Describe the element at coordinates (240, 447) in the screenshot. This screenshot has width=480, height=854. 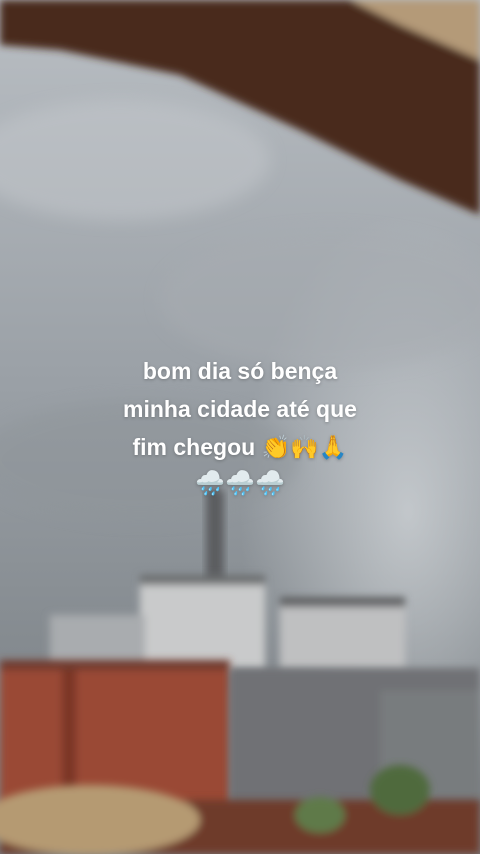
I see `caption-line-3: fim chegou 👏🙌🙏` at that location.